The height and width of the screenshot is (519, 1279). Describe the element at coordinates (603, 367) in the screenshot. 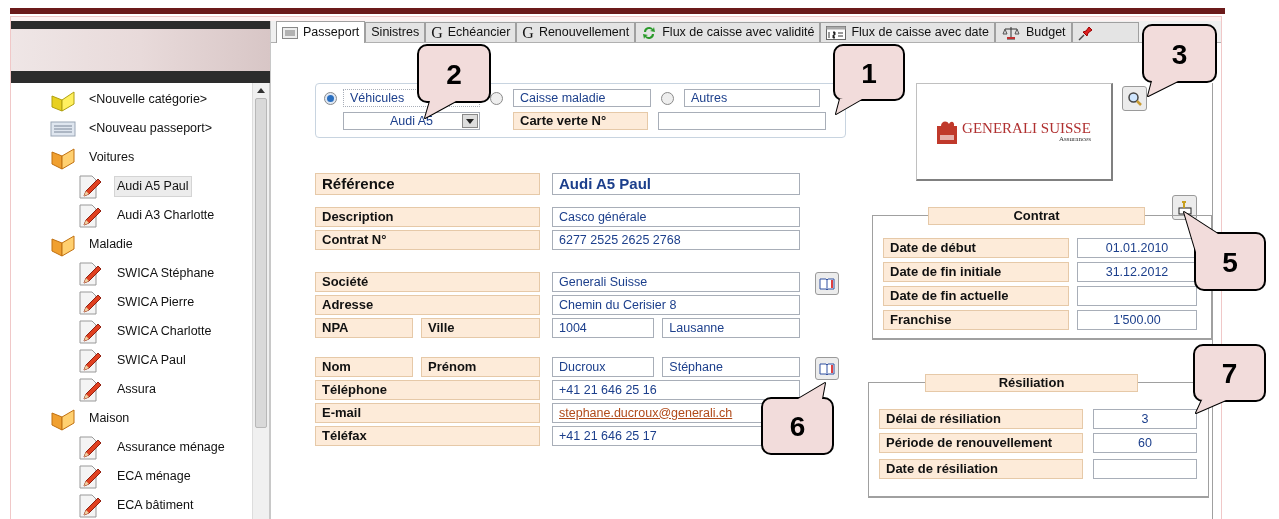

I see `text-field: Ducroux` at that location.